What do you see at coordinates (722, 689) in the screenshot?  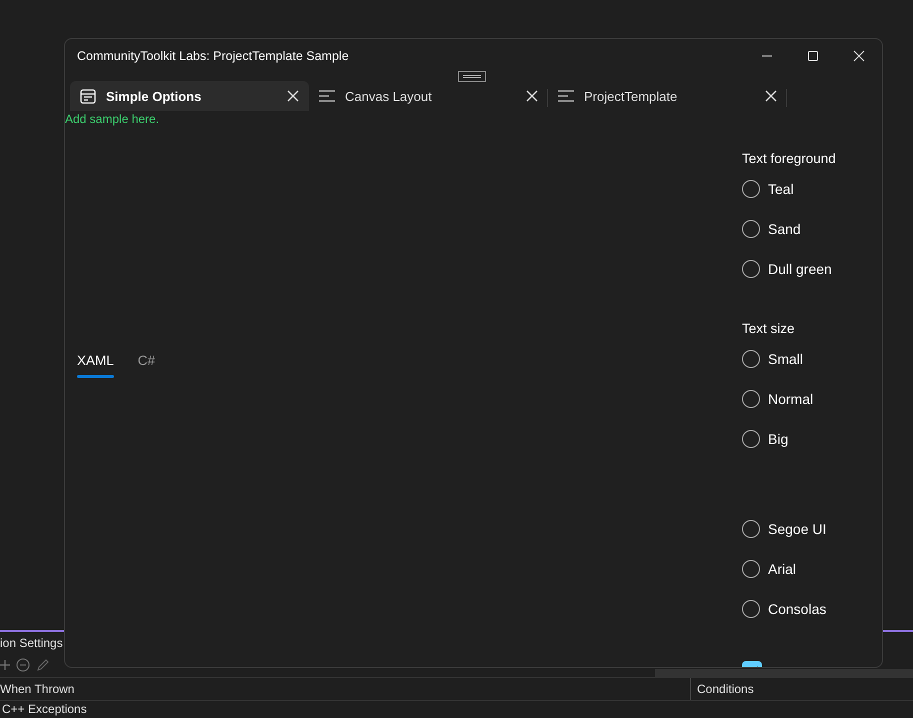 I see `column-header: Conditions` at bounding box center [722, 689].